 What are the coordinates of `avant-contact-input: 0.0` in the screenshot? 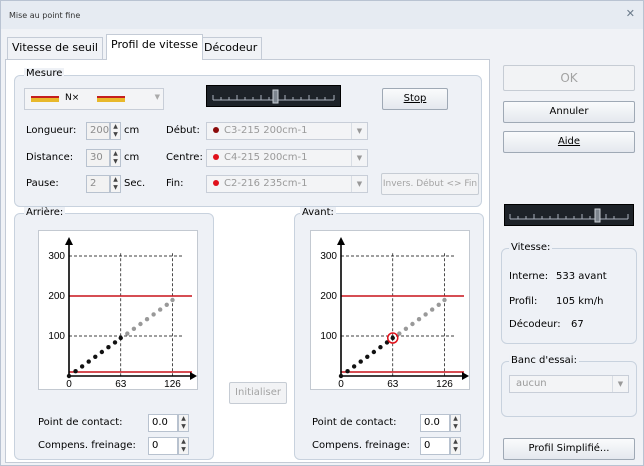 It's located at (435, 423).